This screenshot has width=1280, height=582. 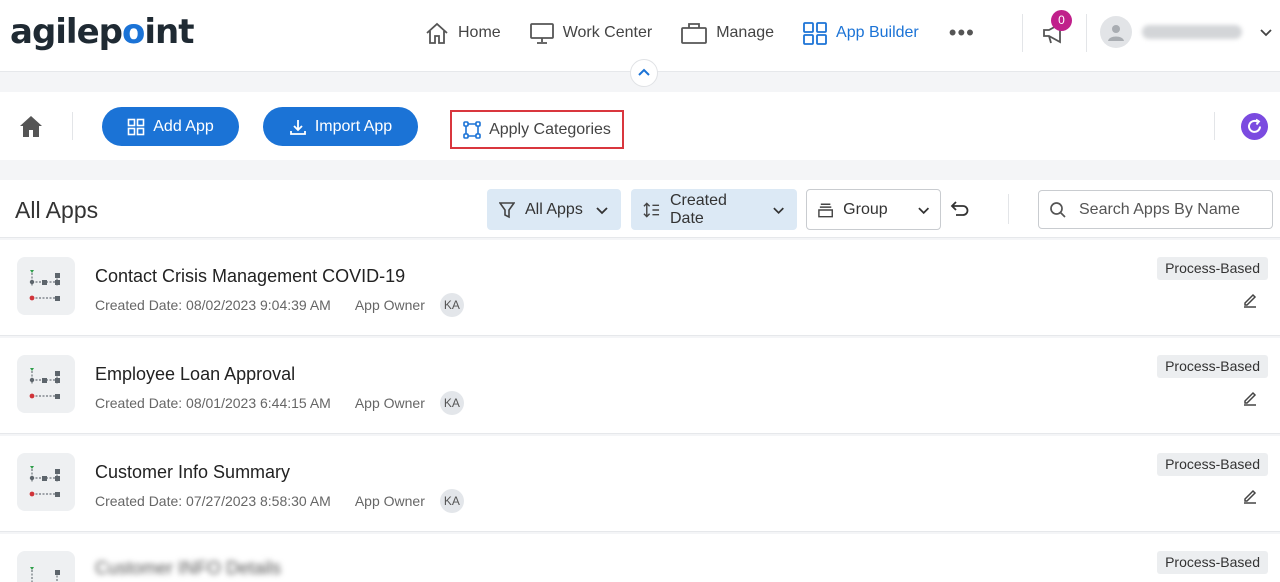 I want to click on categories-icon, so click(x=472, y=129).